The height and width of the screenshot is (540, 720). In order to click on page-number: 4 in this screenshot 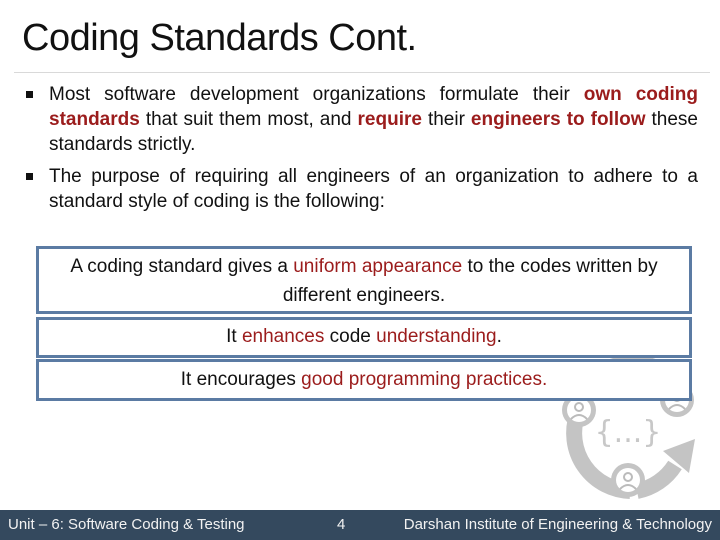, I will do `click(341, 524)`.